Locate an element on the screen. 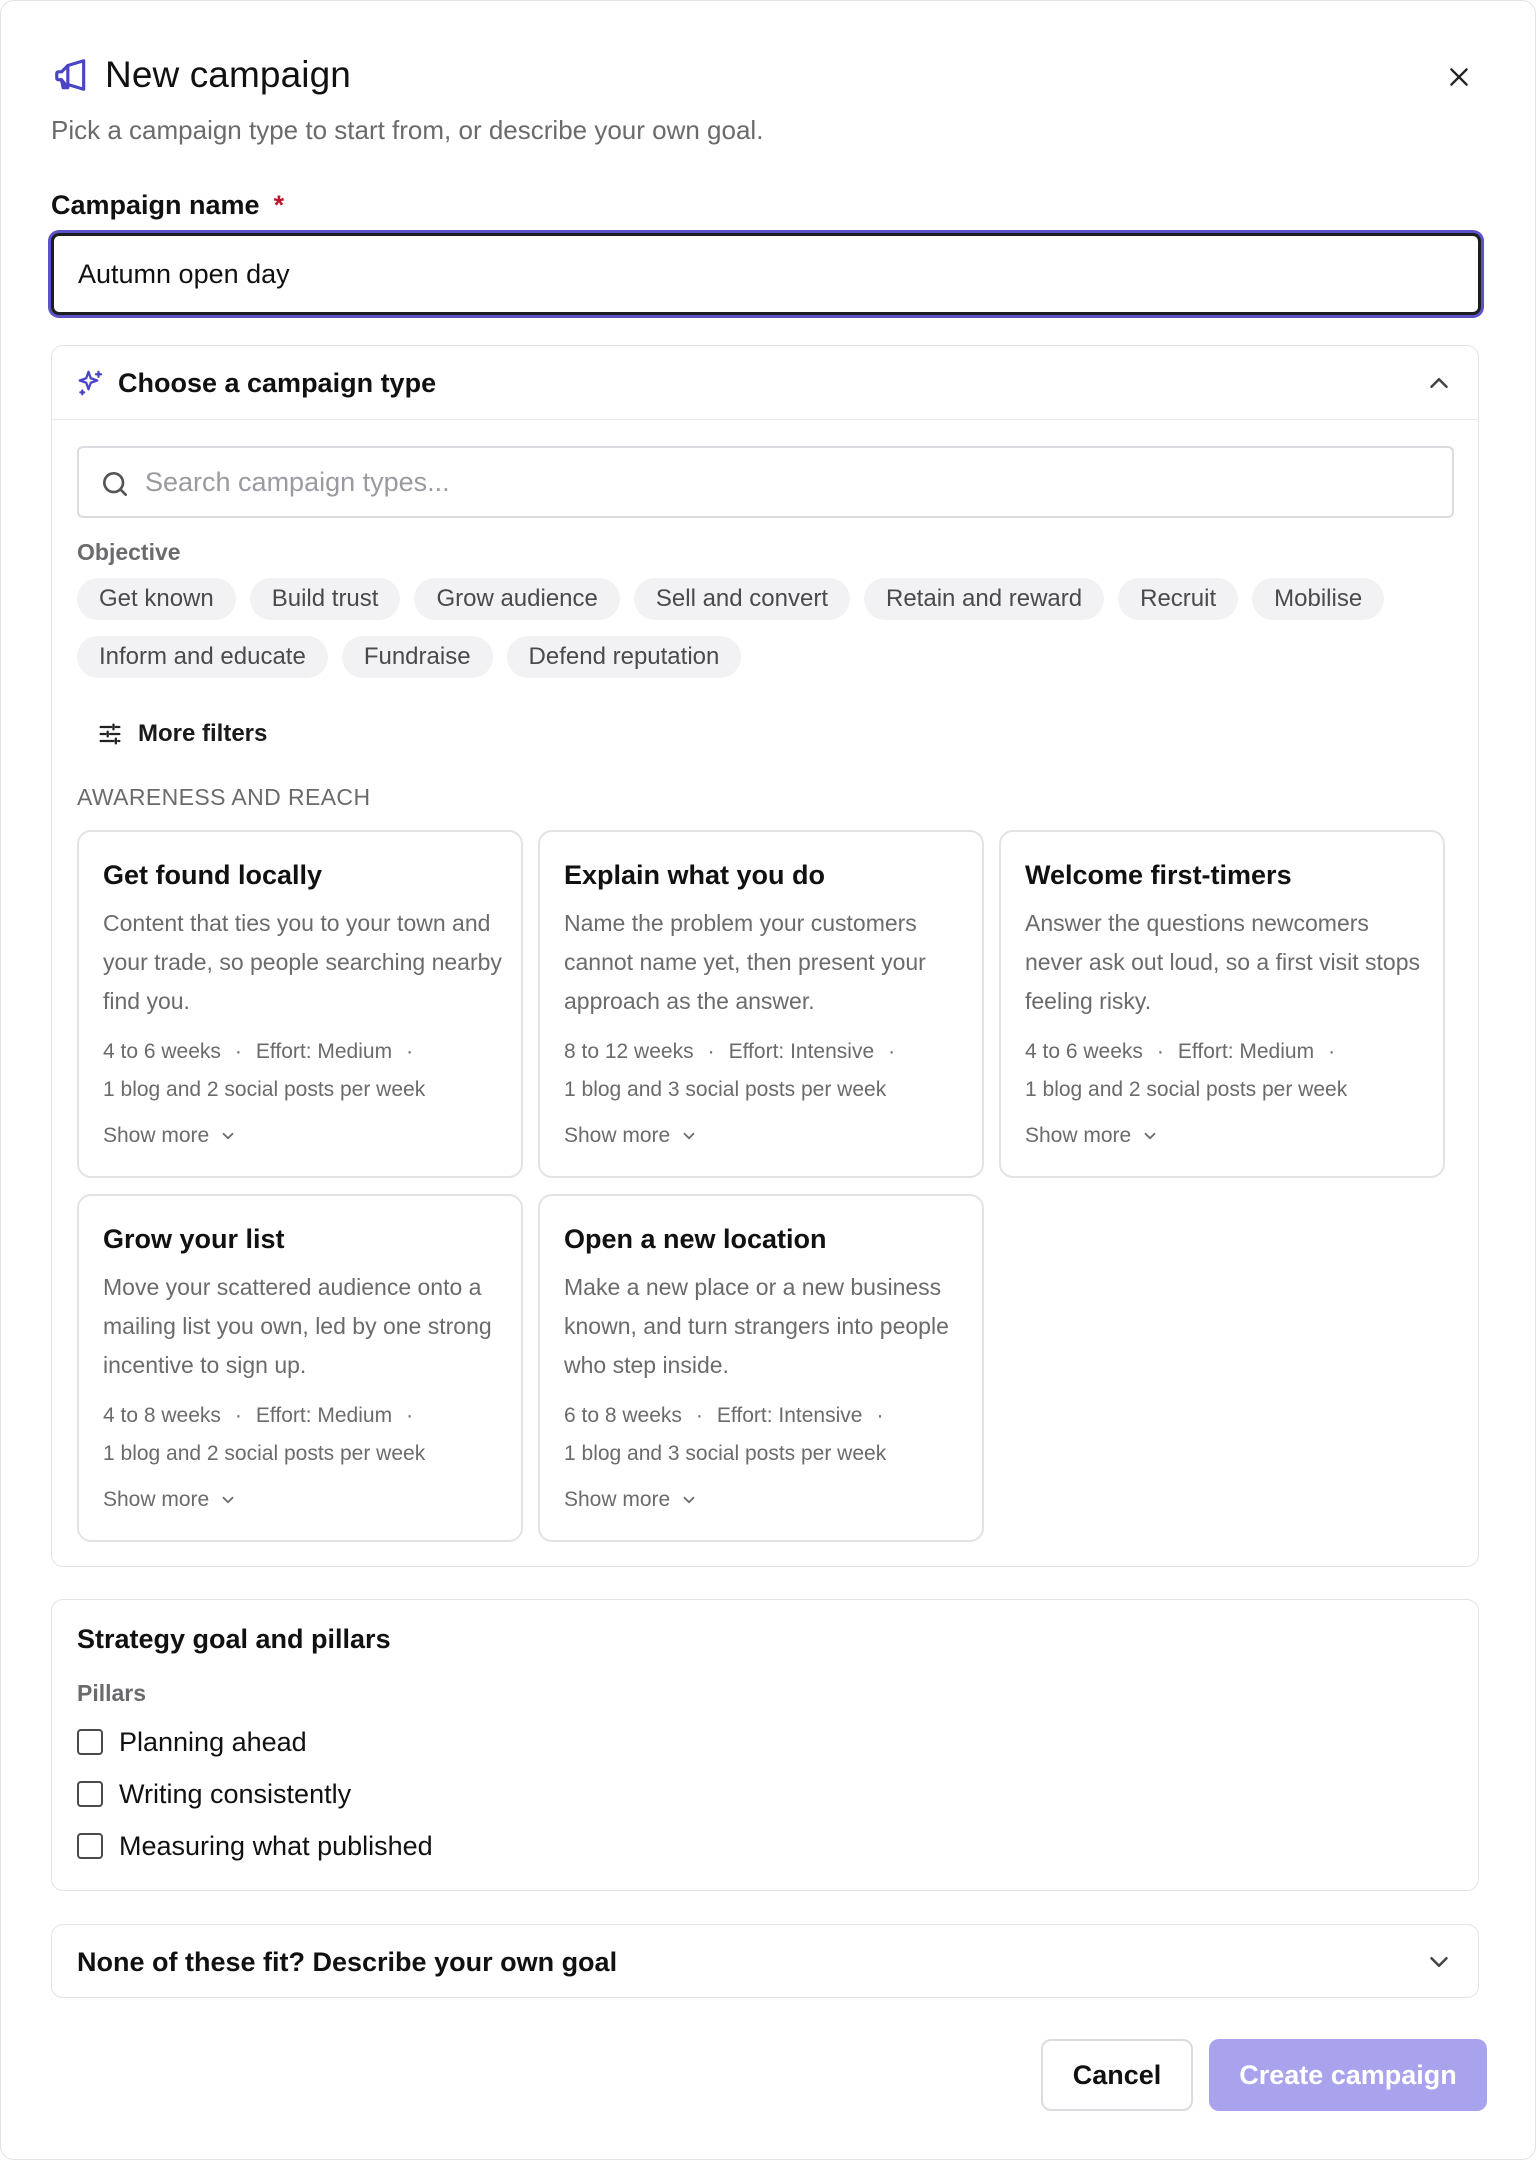  more-filters-button: More filters is located at coordinates (181, 734).